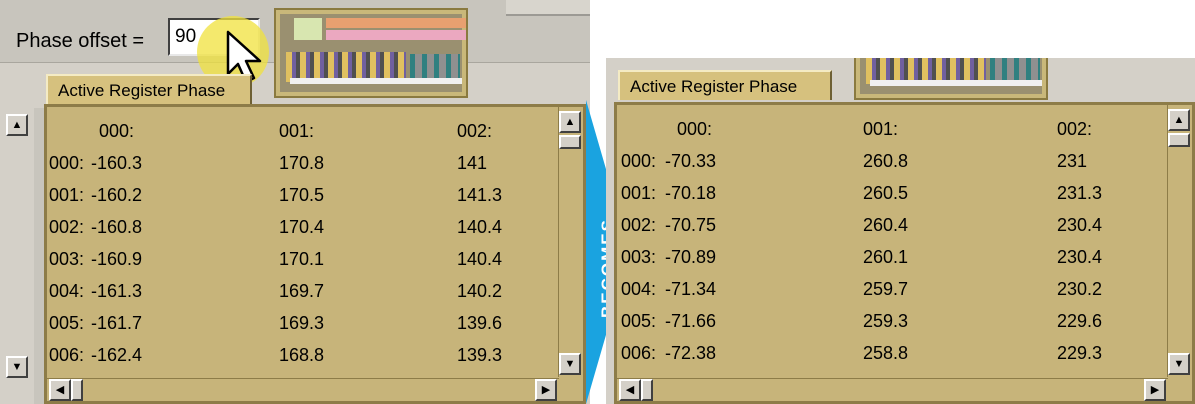 This screenshot has height=404, width=1195. I want to click on cell-value: -161.3, so click(117, 291).